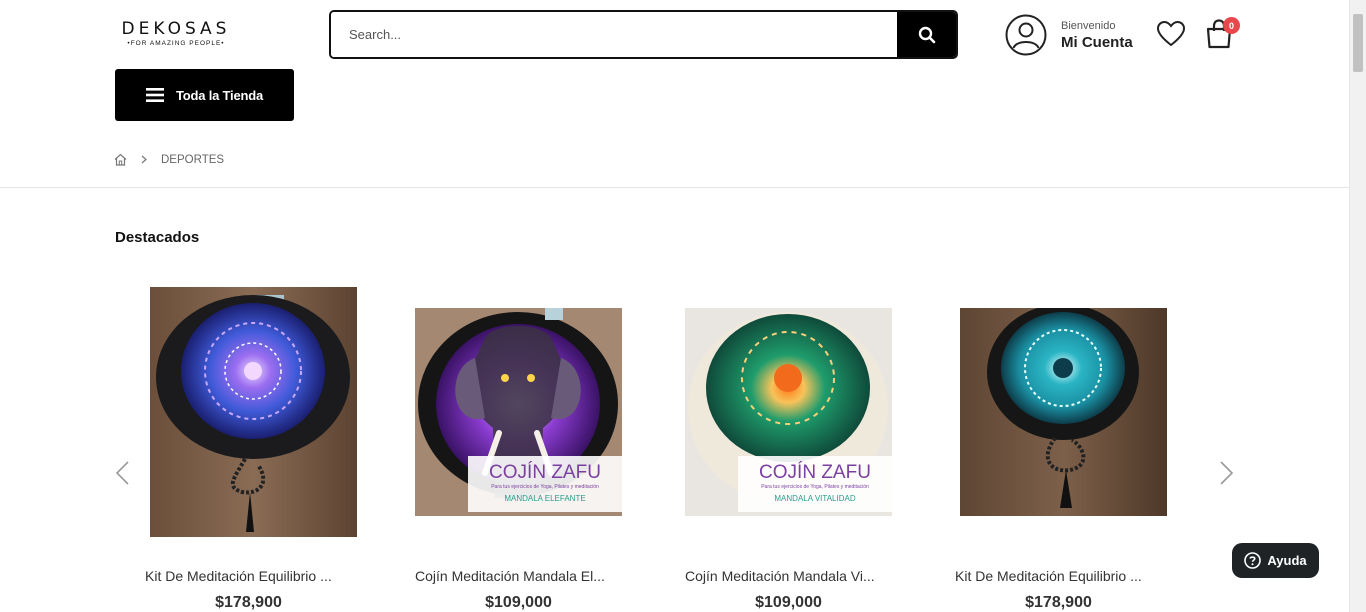 This screenshot has width=1366, height=612. What do you see at coordinates (545, 498) in the screenshot?
I see `overlay-name: MANDALA ELEFANTE` at bounding box center [545, 498].